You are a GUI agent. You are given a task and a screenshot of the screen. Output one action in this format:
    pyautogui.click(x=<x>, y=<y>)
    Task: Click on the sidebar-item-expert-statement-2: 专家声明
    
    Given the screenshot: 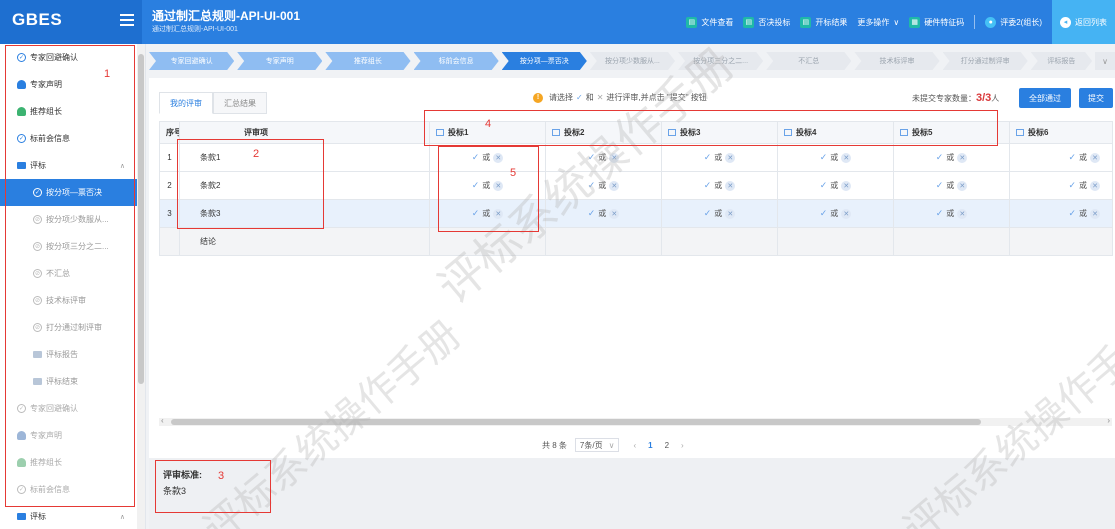 What is the action you would take?
    pyautogui.click(x=72, y=435)
    